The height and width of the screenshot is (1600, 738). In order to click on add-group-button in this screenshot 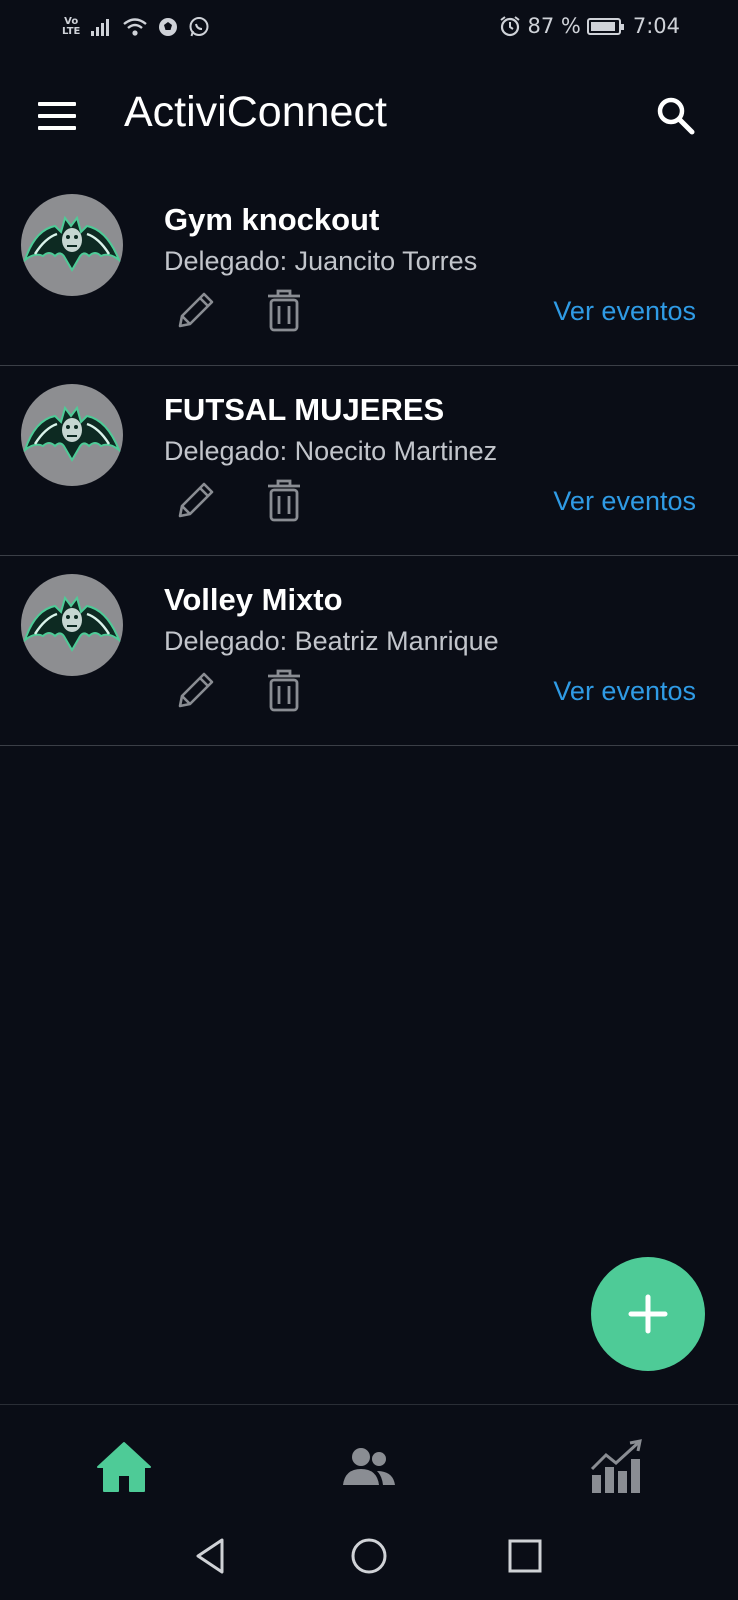, I will do `click(648, 1314)`.